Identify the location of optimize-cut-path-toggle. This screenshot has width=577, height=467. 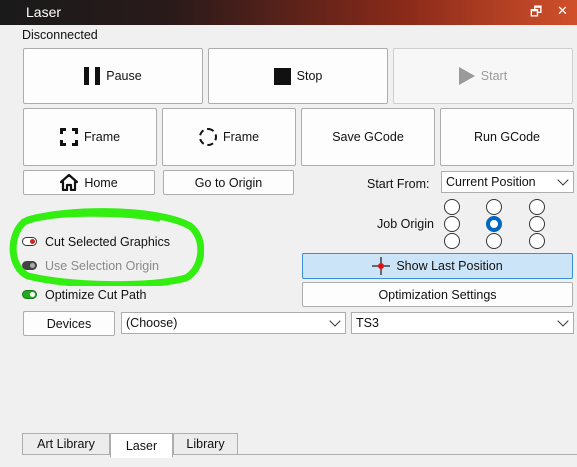
(29, 294).